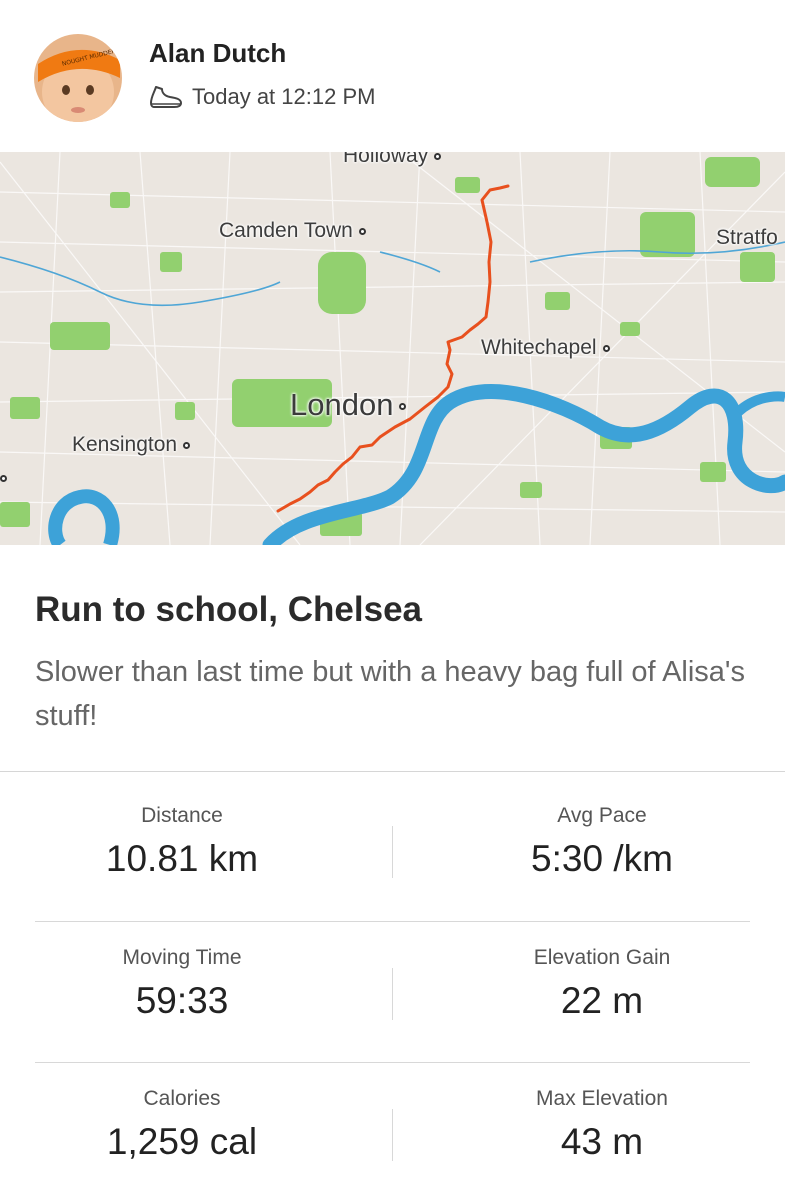 The height and width of the screenshot is (1200, 785). I want to click on map-label-stratford-text: Stratfo, so click(747, 237).